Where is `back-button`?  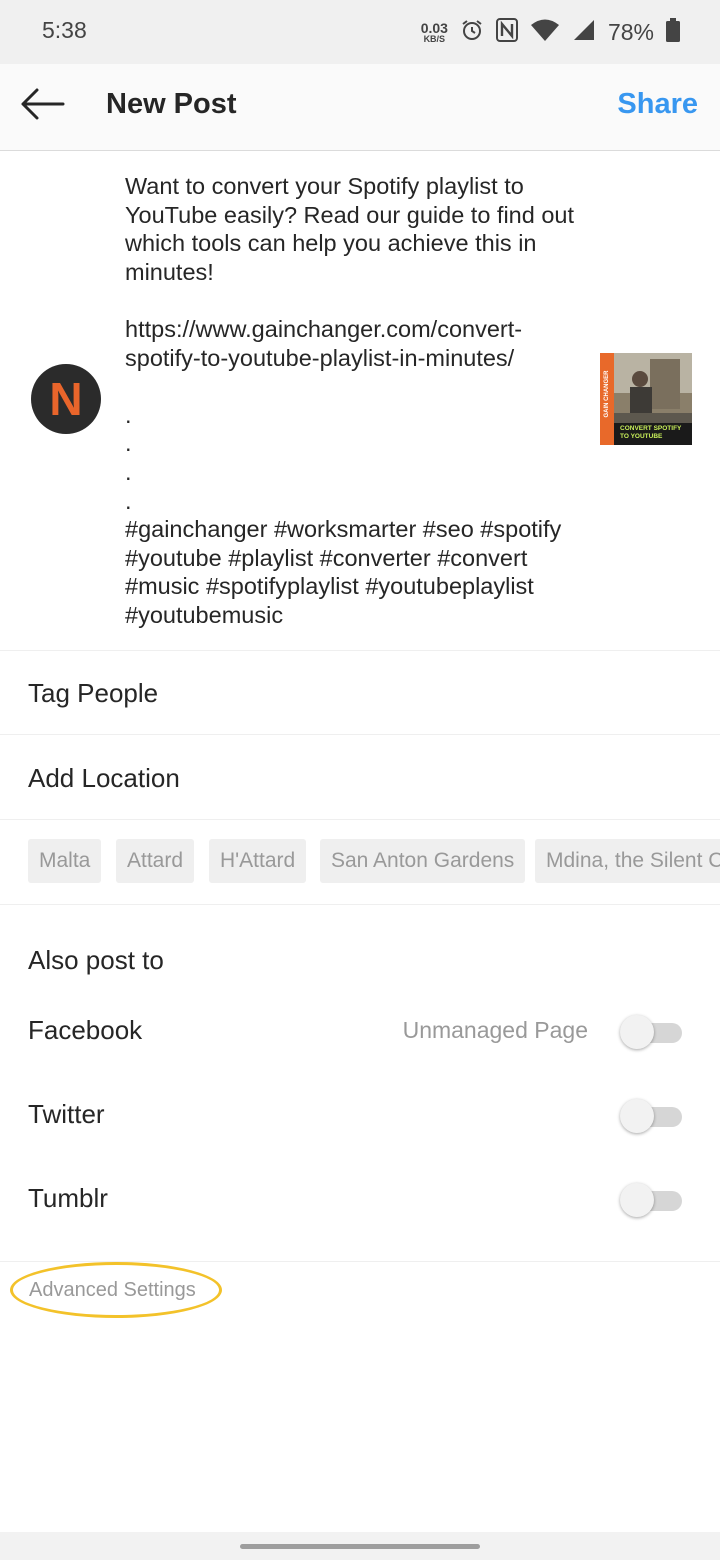 back-button is located at coordinates (42, 106).